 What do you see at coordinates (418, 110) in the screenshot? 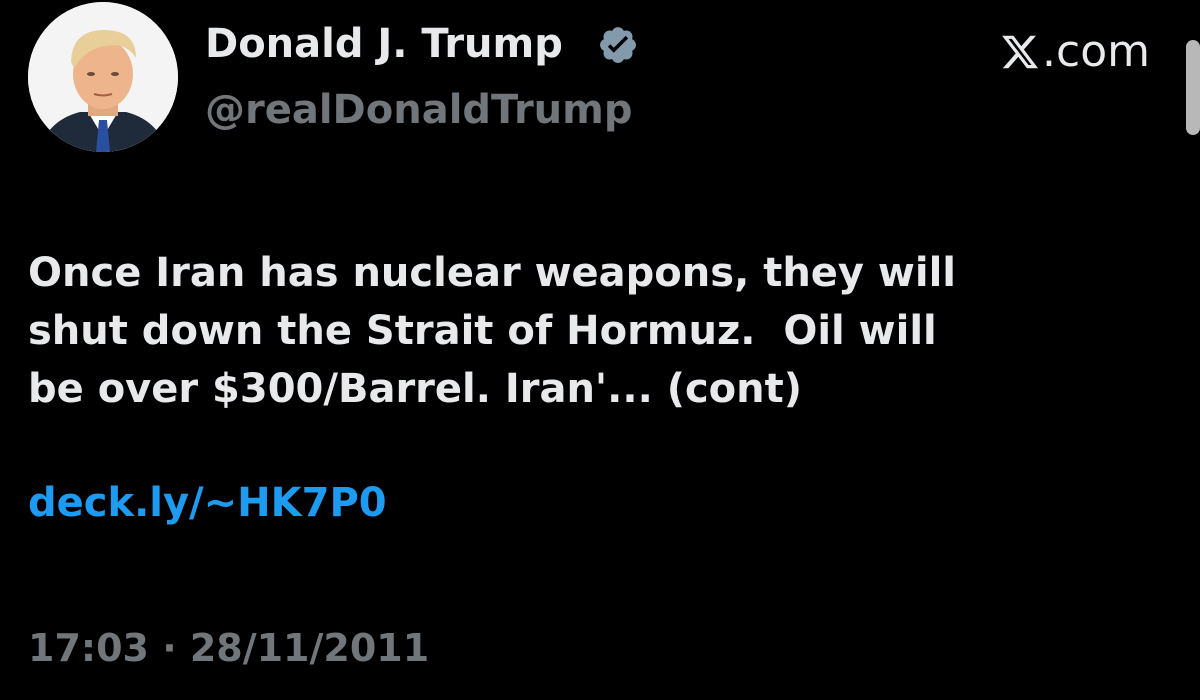
I see `user-handle: @realDonaldTrump` at bounding box center [418, 110].